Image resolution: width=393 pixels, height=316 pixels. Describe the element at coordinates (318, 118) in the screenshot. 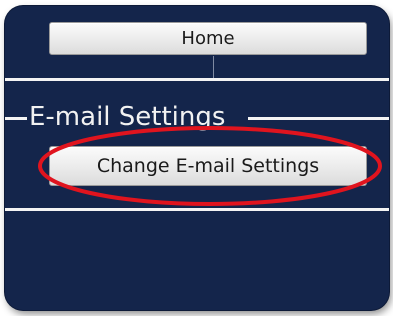

I see `section-title-rule-right` at that location.